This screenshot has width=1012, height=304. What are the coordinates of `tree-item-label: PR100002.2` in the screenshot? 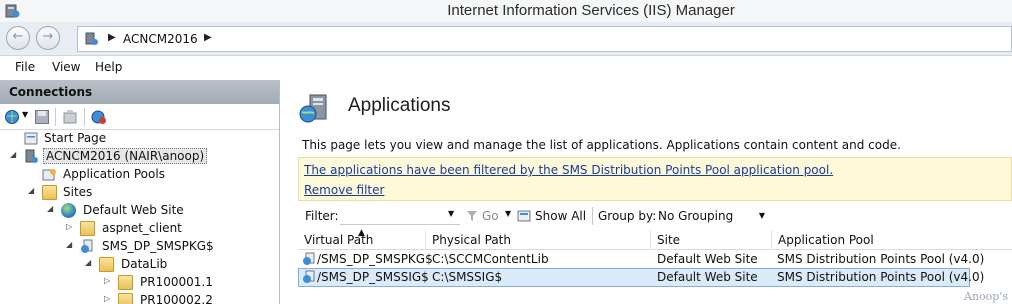 It's located at (176, 298).